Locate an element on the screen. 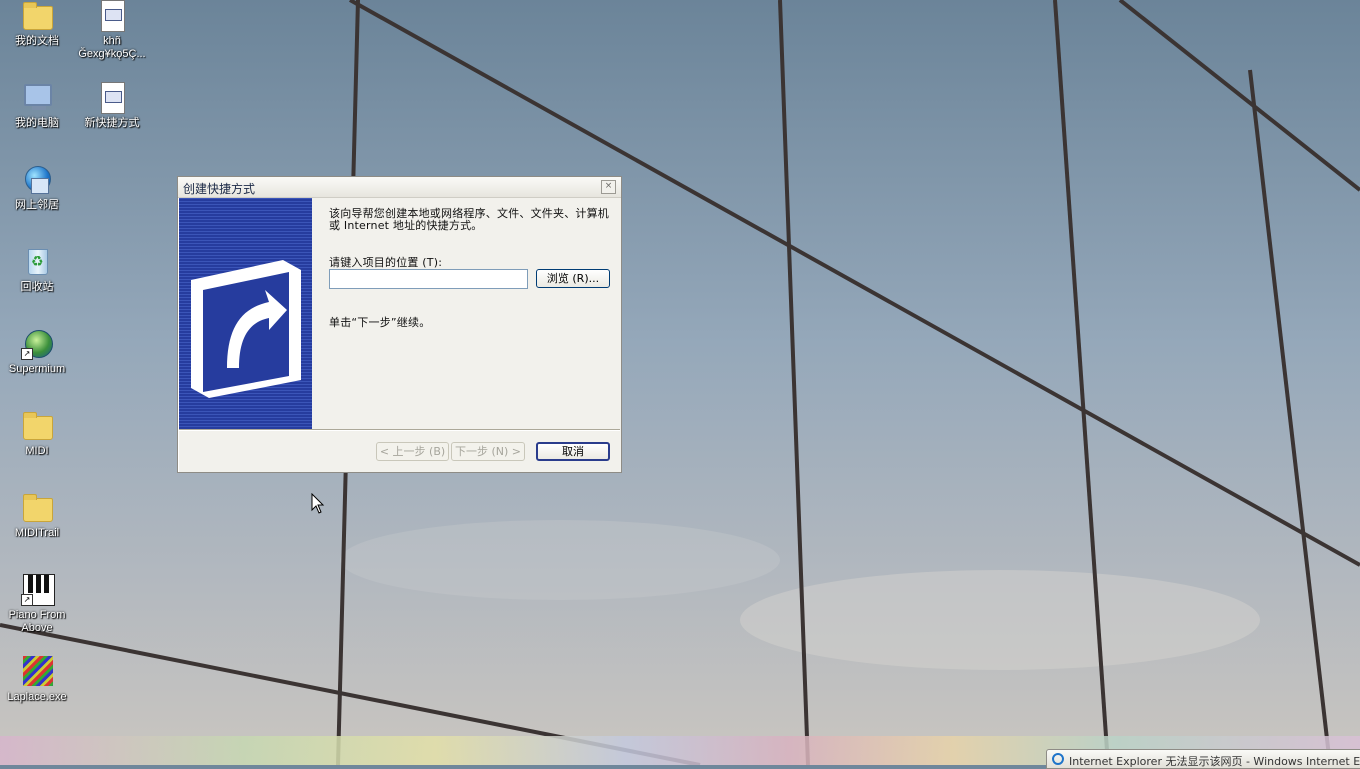 The image size is (1360, 769). cancel-button: 取消 is located at coordinates (573, 451).